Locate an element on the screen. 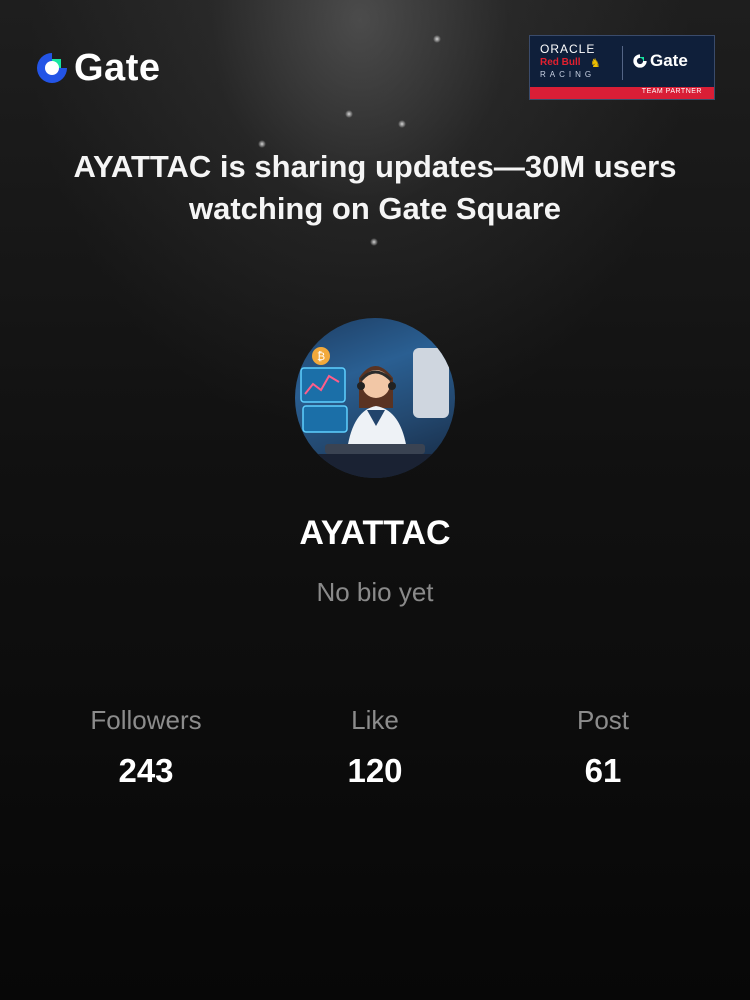  stat-label: Followers is located at coordinates (146, 720).